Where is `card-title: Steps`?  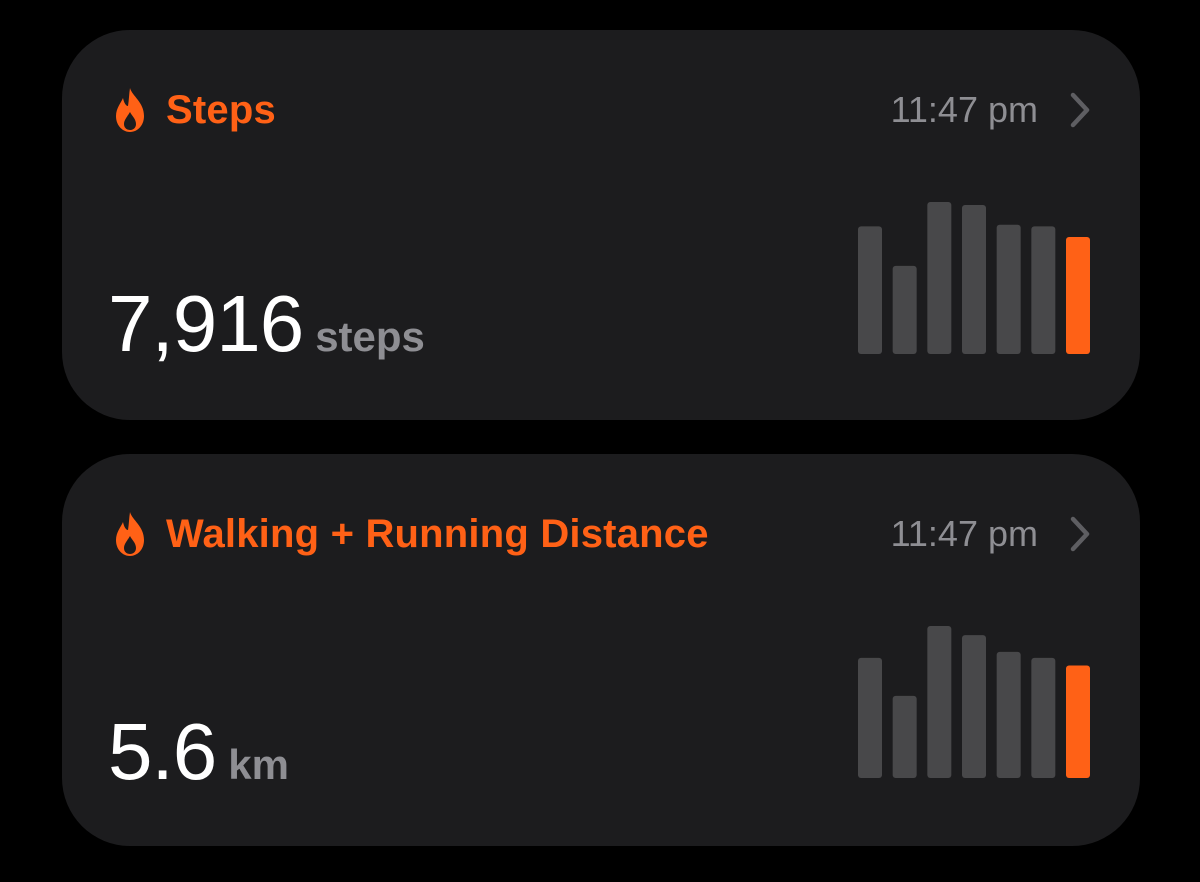
card-title: Steps is located at coordinates (221, 109).